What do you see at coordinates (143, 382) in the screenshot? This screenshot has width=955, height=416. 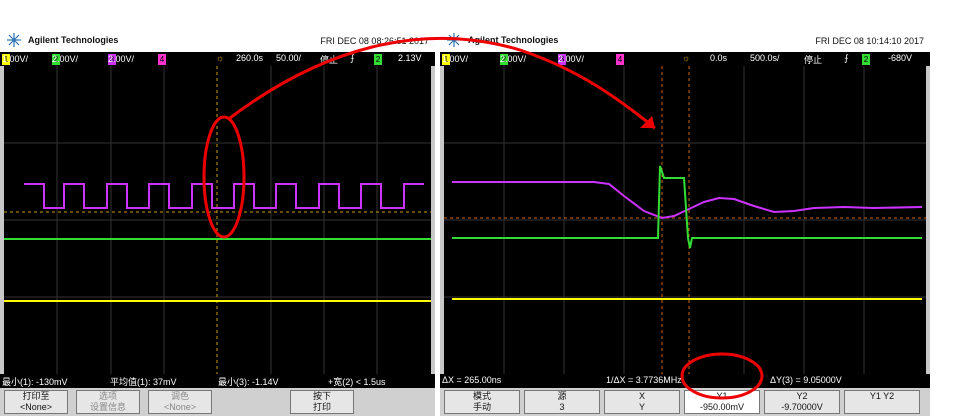 I see `measurement-2: 平均值(1): 37mV` at bounding box center [143, 382].